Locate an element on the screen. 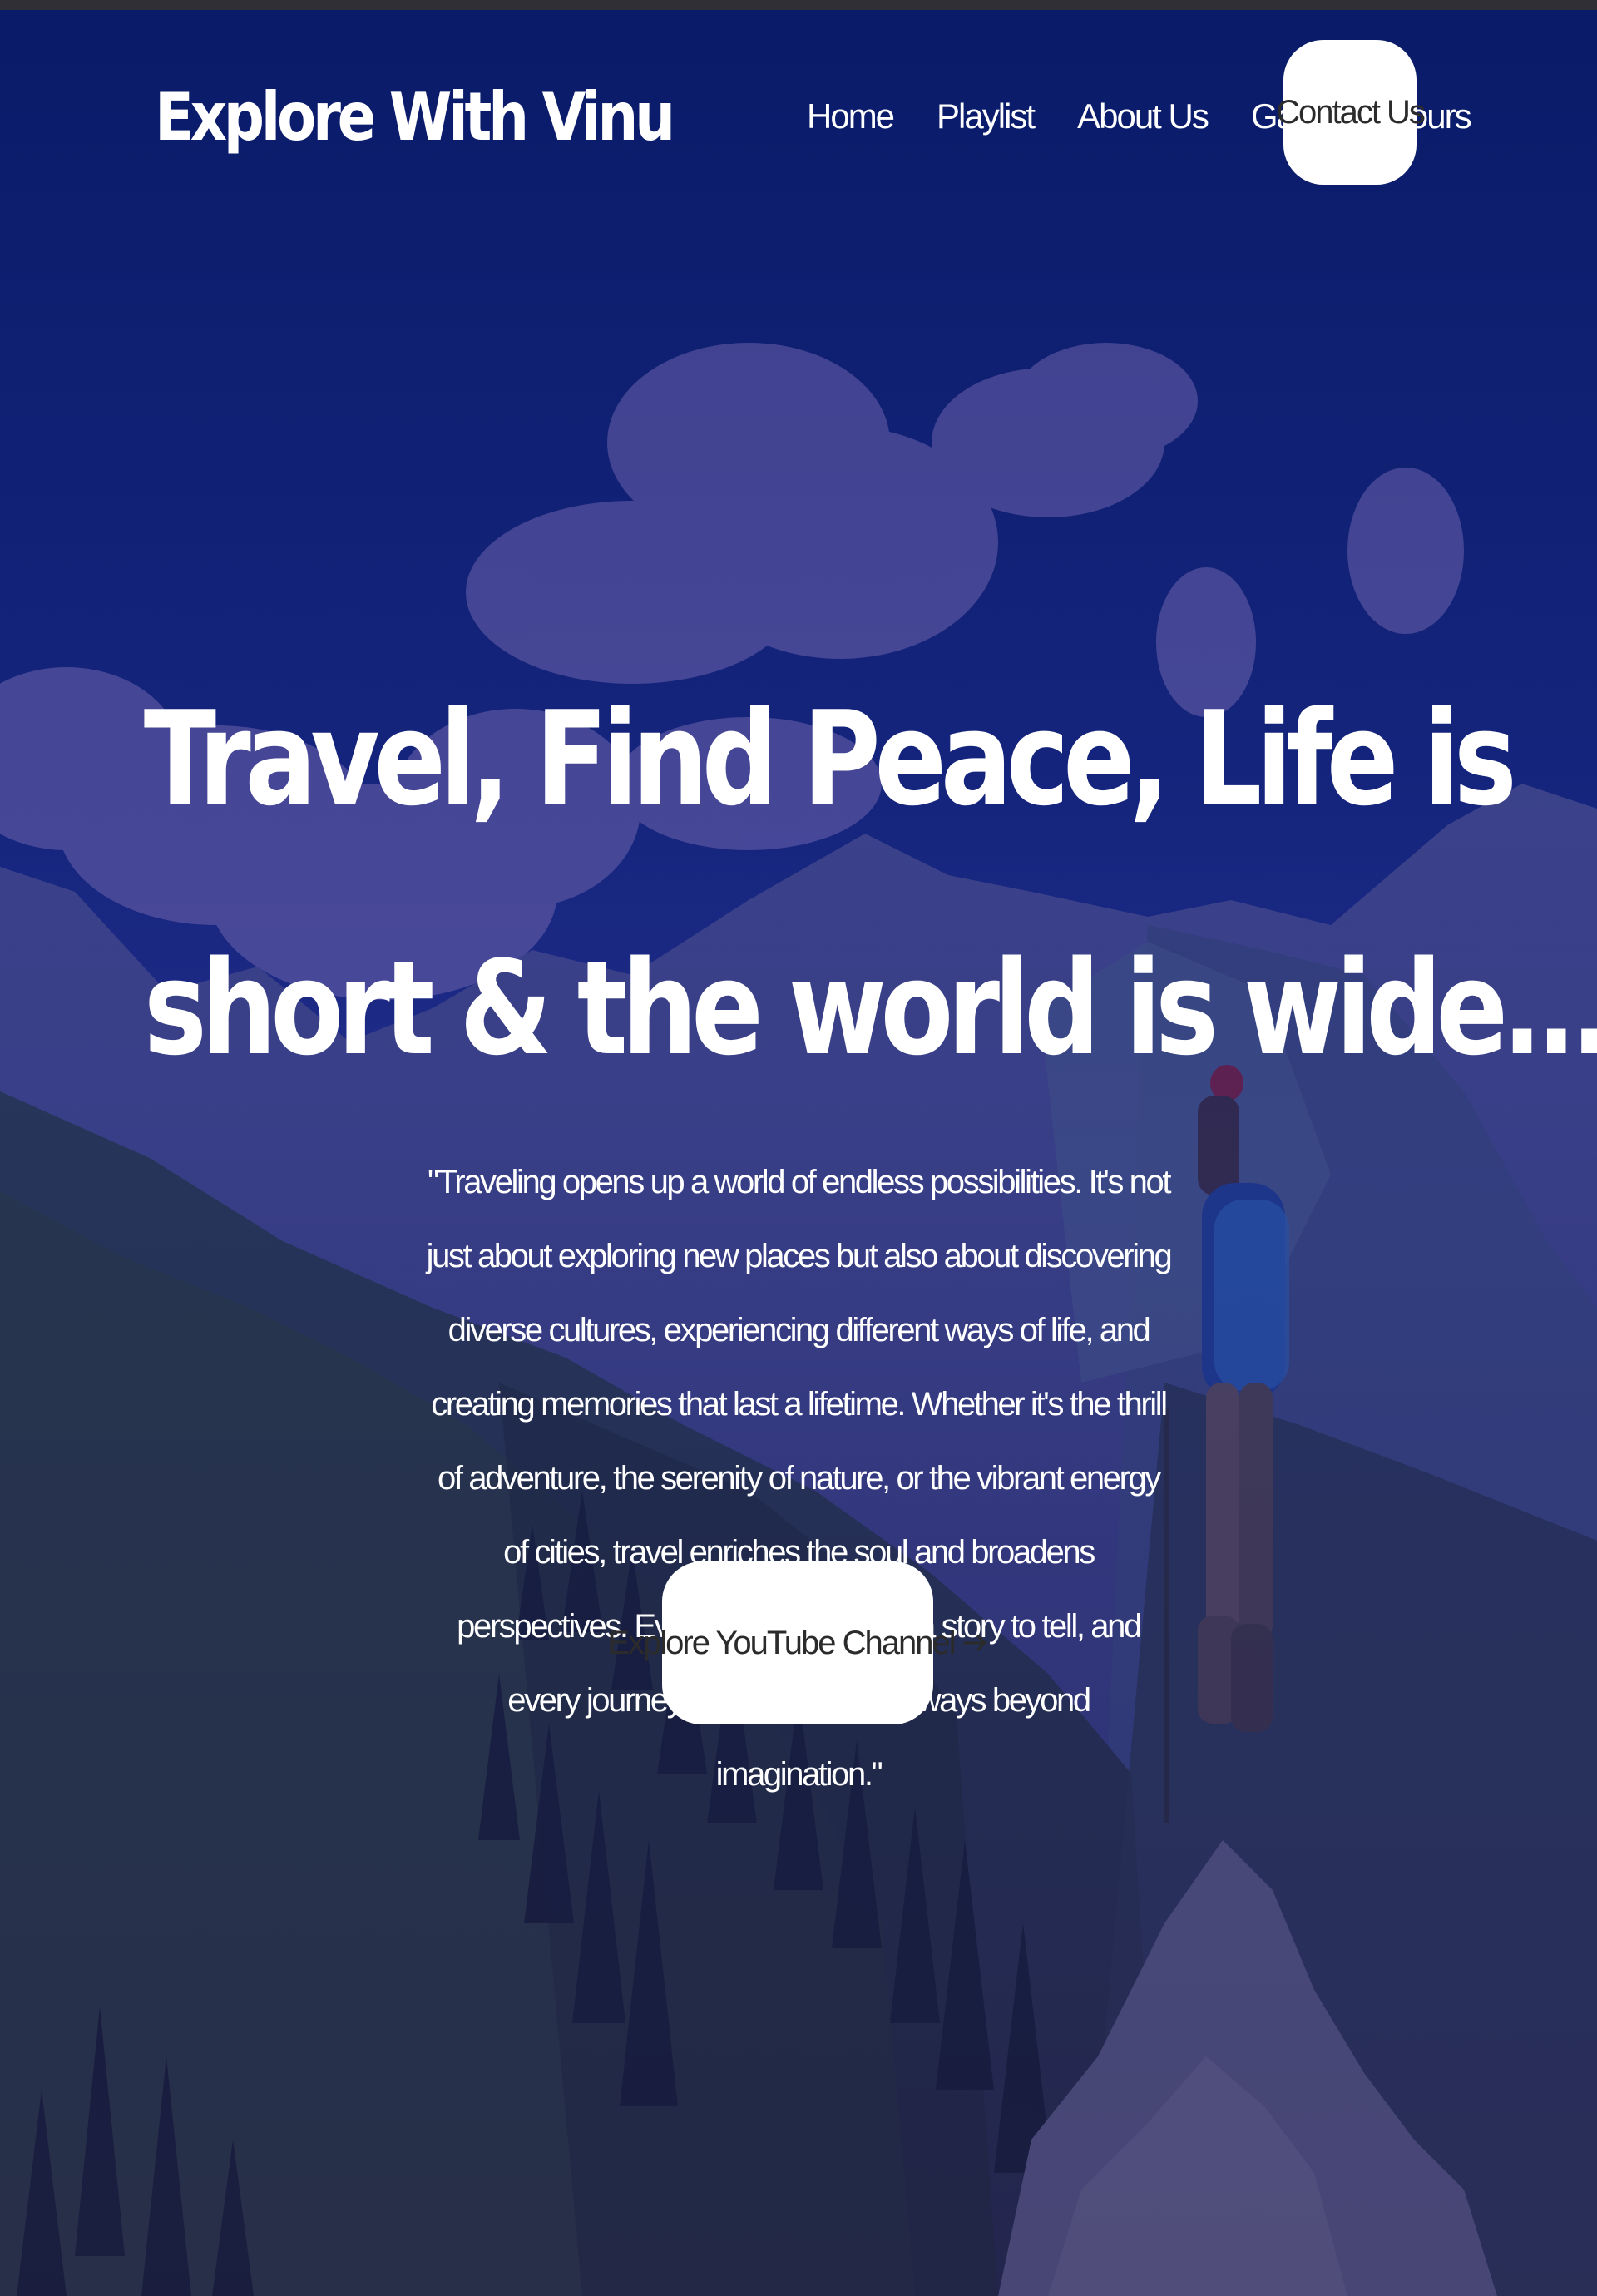 The image size is (1597, 2296). explore-youtube-channel-button: Explore YouTube Channel is located at coordinates (796, 1642).